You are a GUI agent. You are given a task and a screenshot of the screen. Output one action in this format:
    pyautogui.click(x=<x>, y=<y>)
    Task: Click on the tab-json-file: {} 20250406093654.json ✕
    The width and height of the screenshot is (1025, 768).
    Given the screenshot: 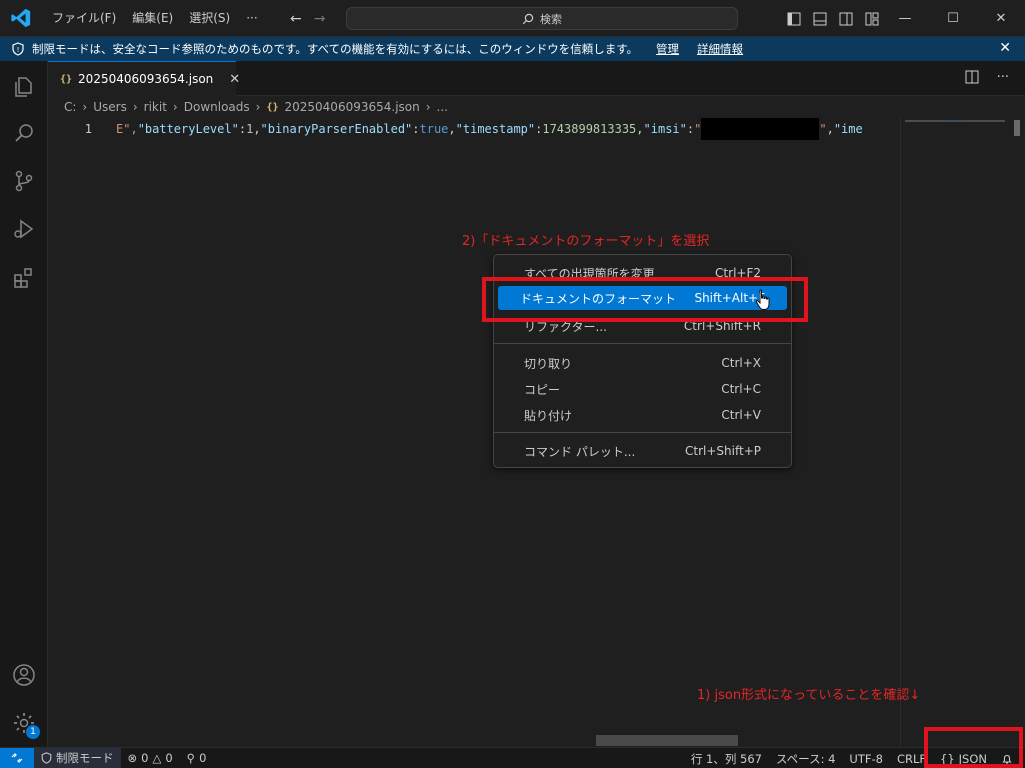 What is the action you would take?
    pyautogui.click(x=144, y=78)
    